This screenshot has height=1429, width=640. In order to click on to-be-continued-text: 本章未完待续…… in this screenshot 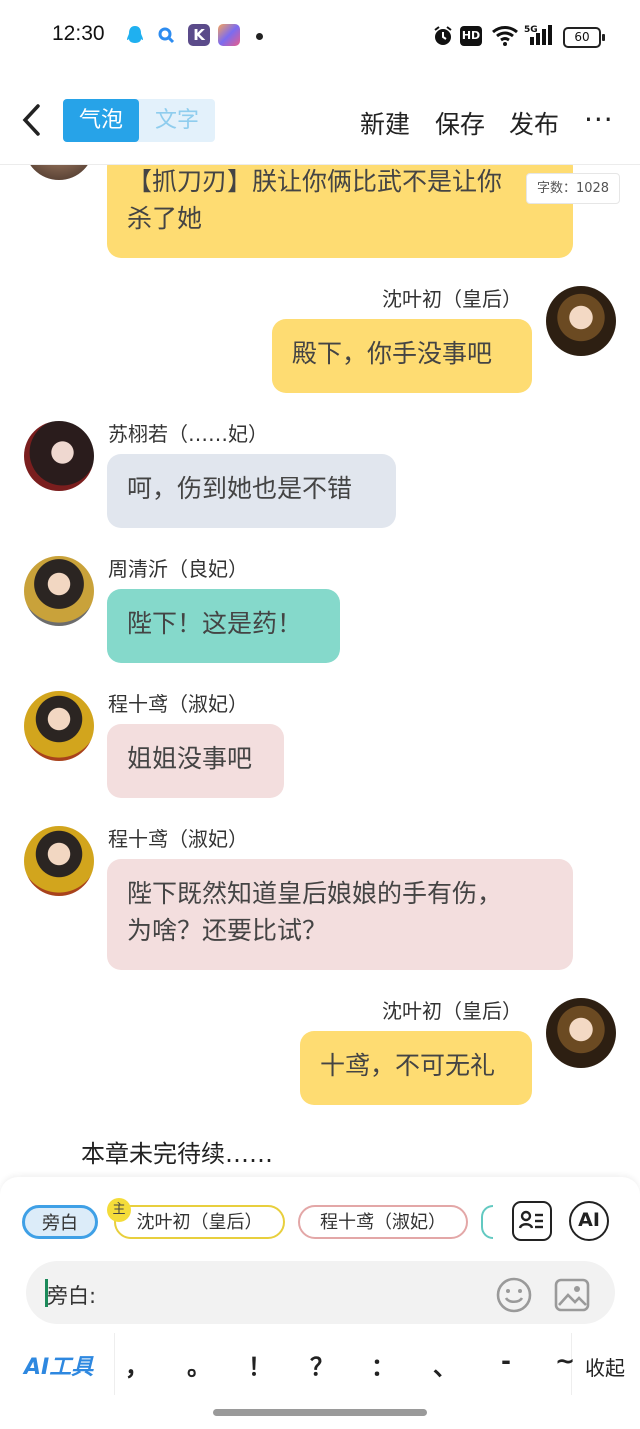, I will do `click(177, 1154)`.